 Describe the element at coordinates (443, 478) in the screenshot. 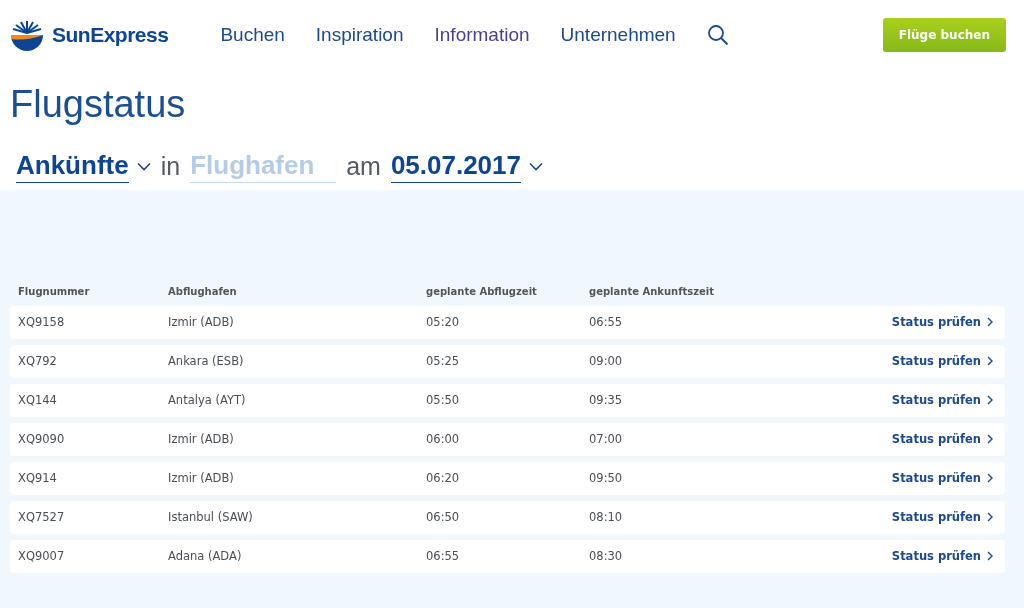

I see `table-cell-text: 06:20` at that location.